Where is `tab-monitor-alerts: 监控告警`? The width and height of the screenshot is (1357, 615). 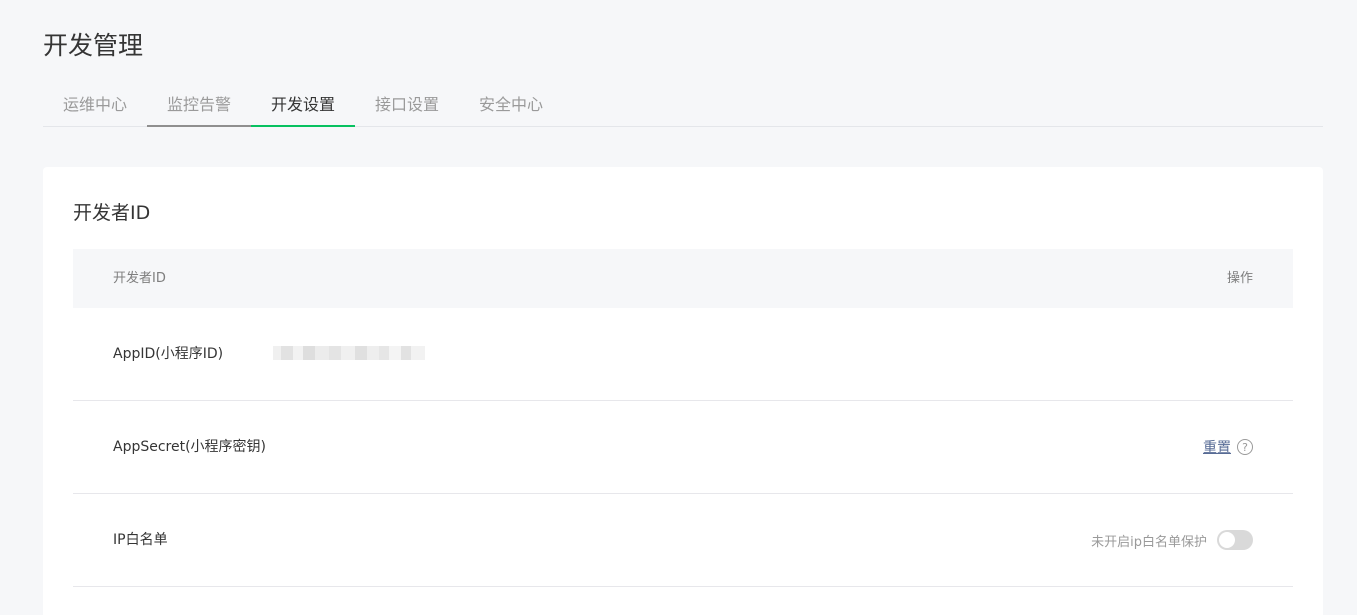
tab-monitor-alerts: 监控告警 is located at coordinates (199, 107).